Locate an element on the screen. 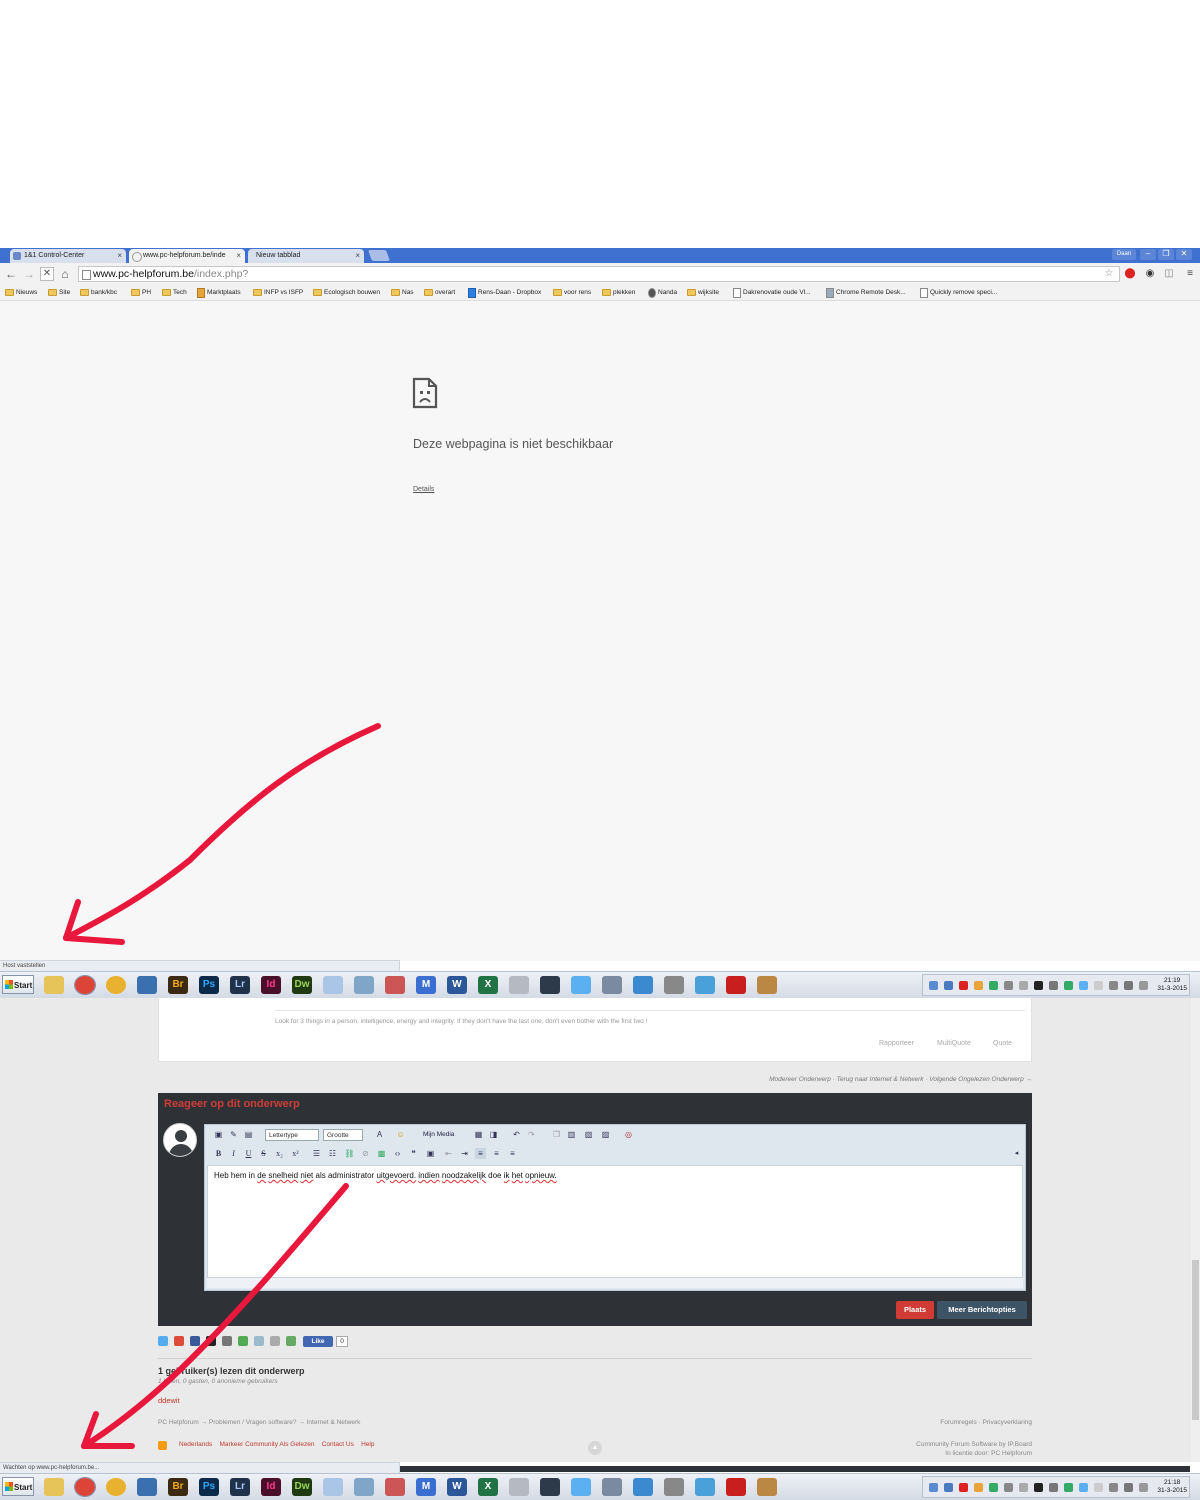 This screenshot has height=1500, width=1200. emoticon-icon: ☺ is located at coordinates (400, 1134).